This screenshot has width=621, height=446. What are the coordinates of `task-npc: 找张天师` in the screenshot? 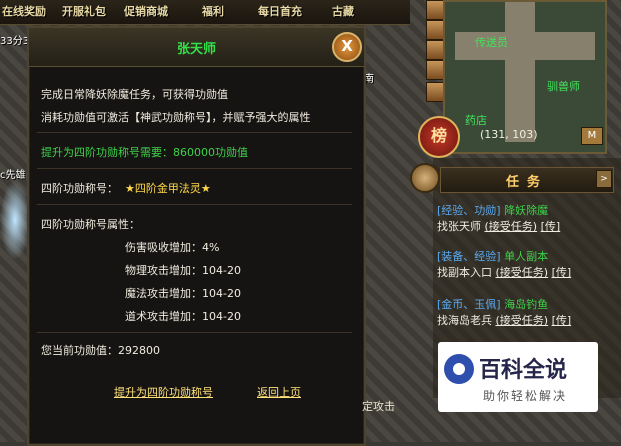 It's located at (459, 226).